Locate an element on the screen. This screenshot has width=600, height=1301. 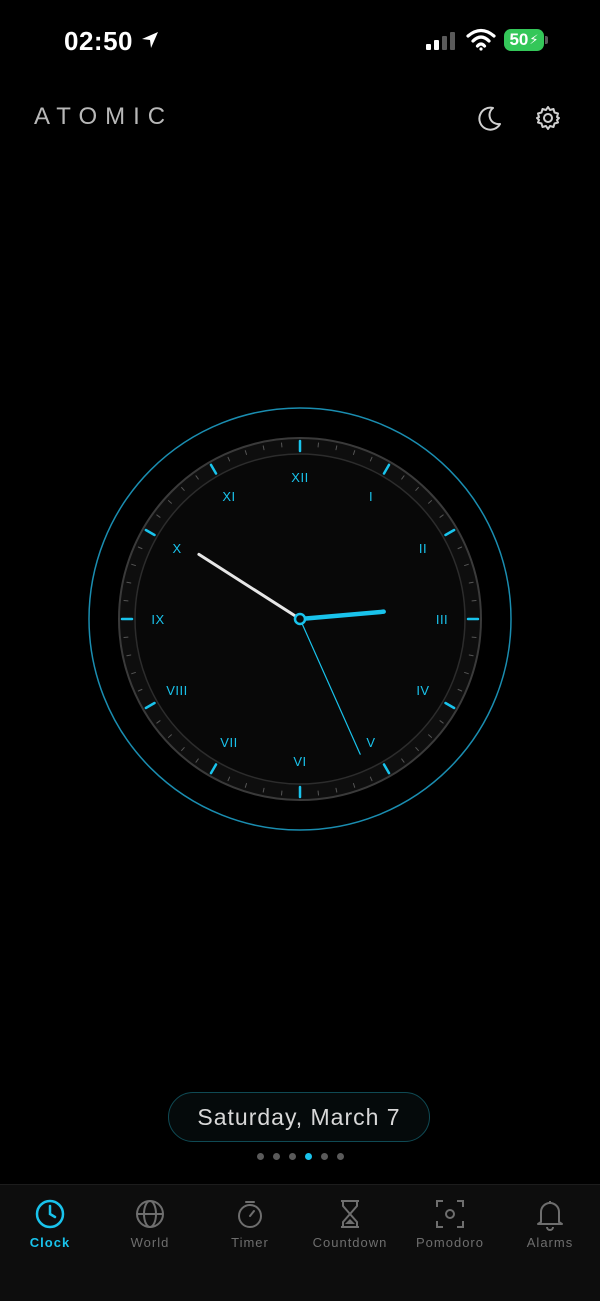
stopwatch-icon is located at coordinates (250, 1214).